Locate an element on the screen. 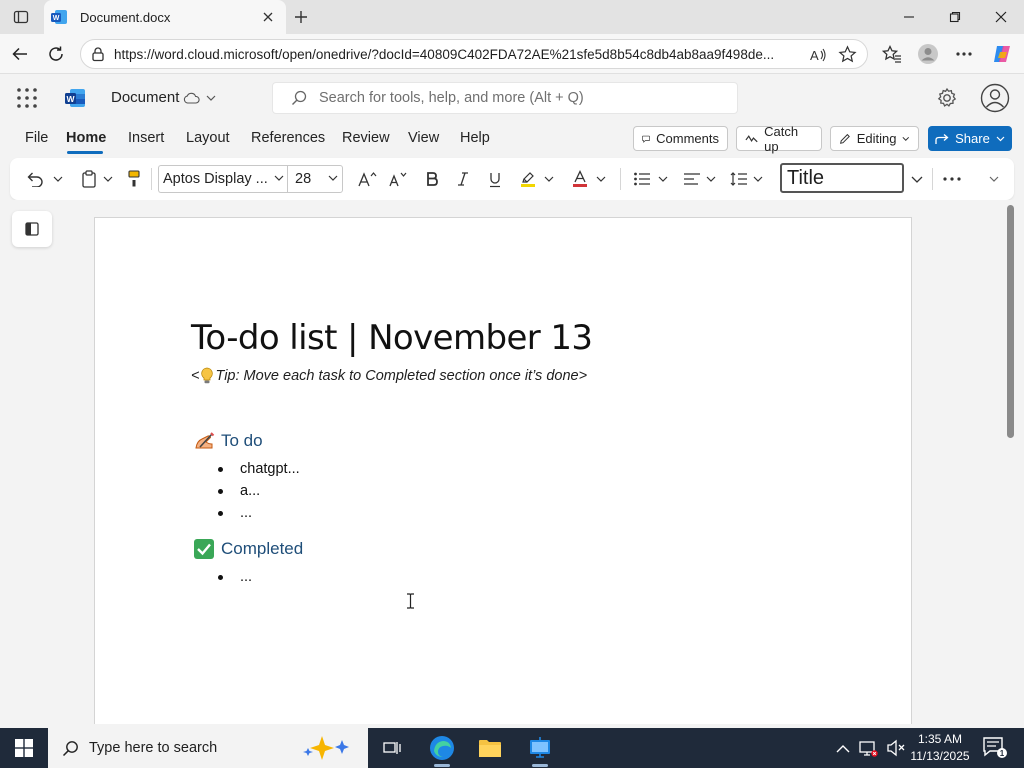  highlight-icon is located at coordinates (528, 179).